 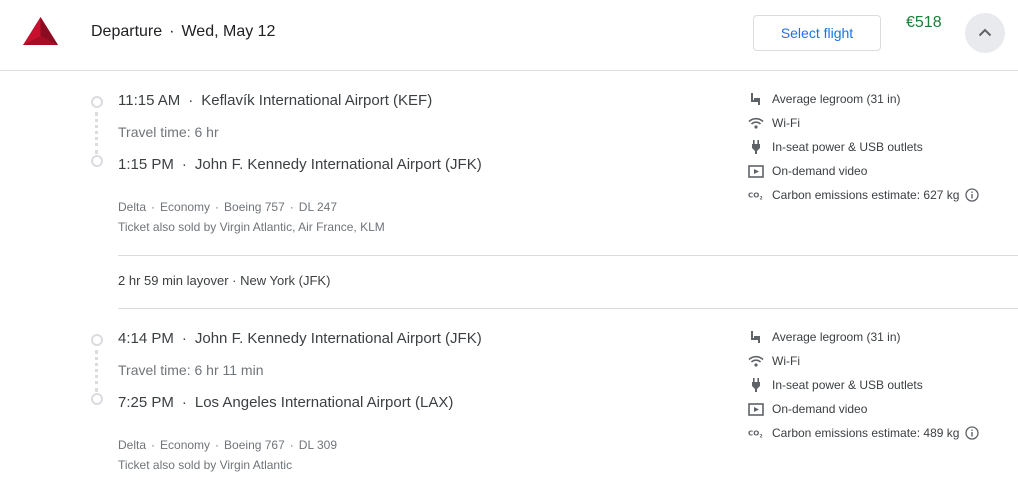 I want to click on arrival-time: 7:25 PM, so click(x=146, y=402).